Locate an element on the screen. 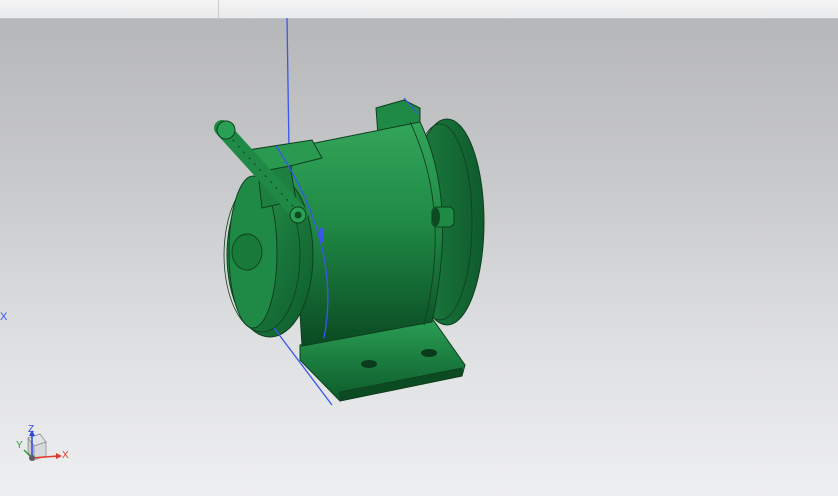 The width and height of the screenshot is (838, 496). view-triad: Z Y X is located at coordinates (44, 449).